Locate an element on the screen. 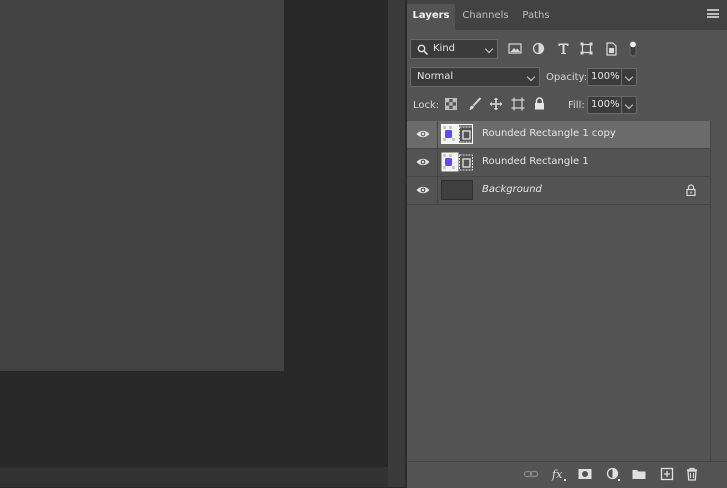  lock-all-icon is located at coordinates (539, 103).